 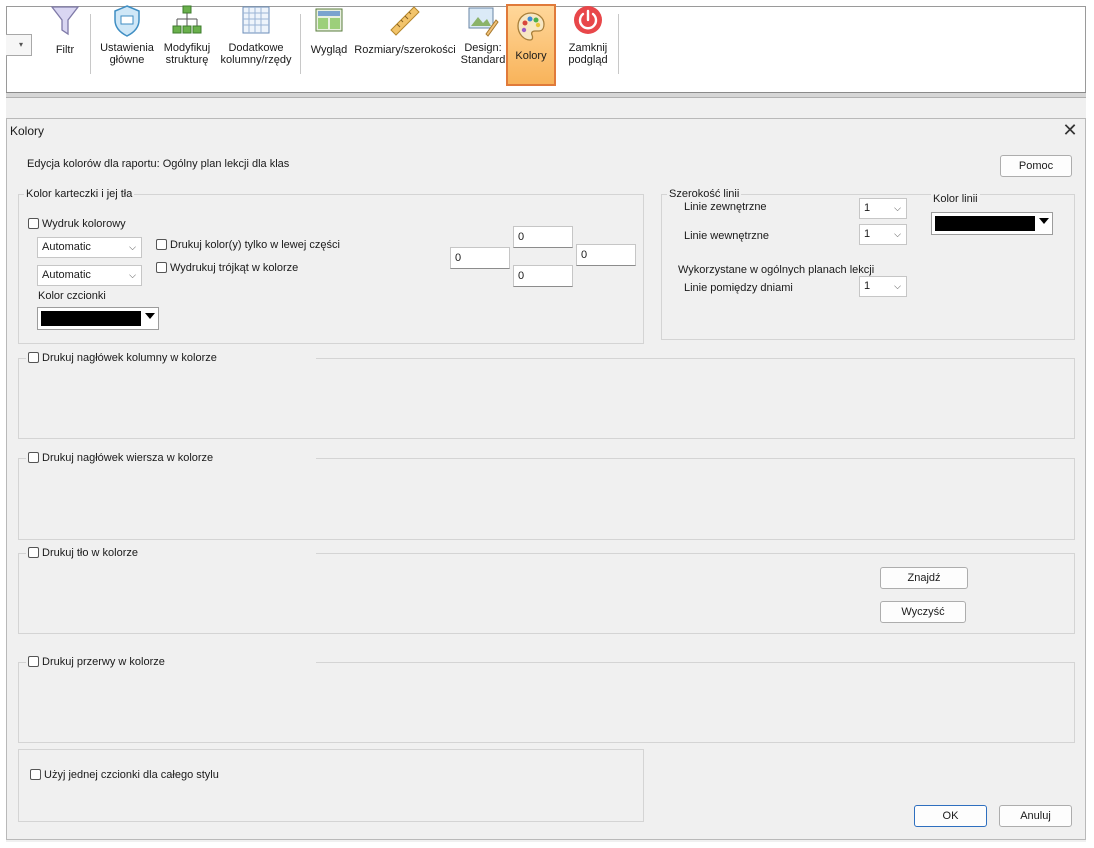 What do you see at coordinates (955, 199) in the screenshot?
I see `line-color-label: Kolor linii` at bounding box center [955, 199].